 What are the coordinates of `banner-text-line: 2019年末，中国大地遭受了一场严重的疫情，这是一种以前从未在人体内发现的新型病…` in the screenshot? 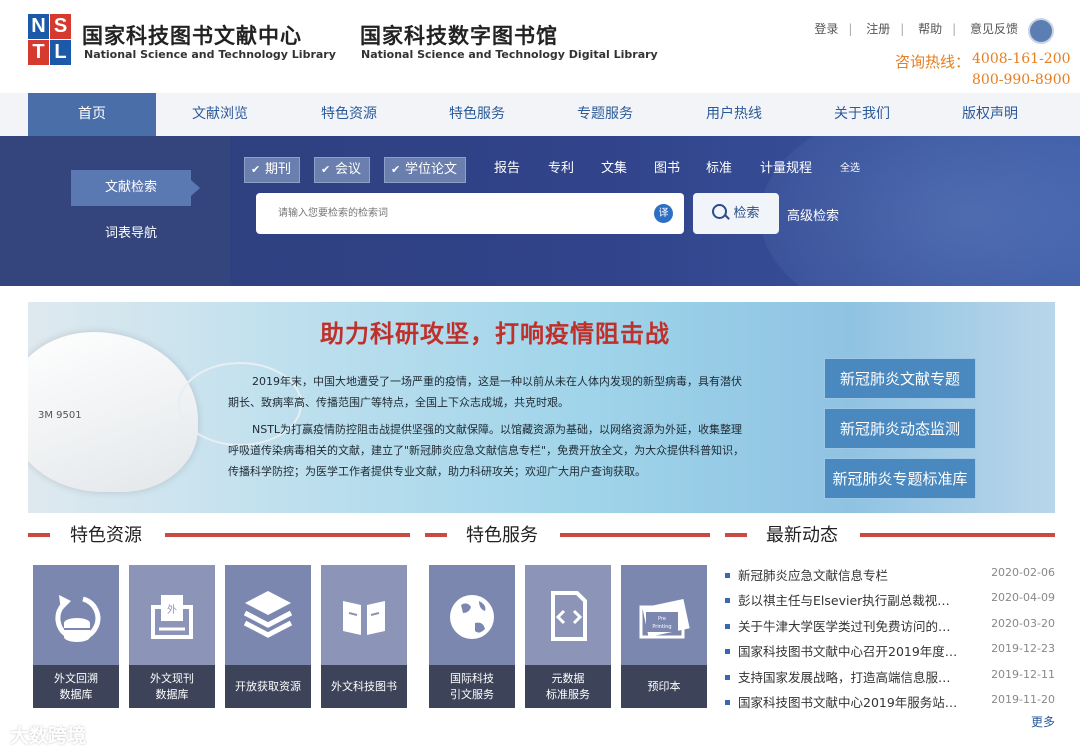 It's located at (497, 381).